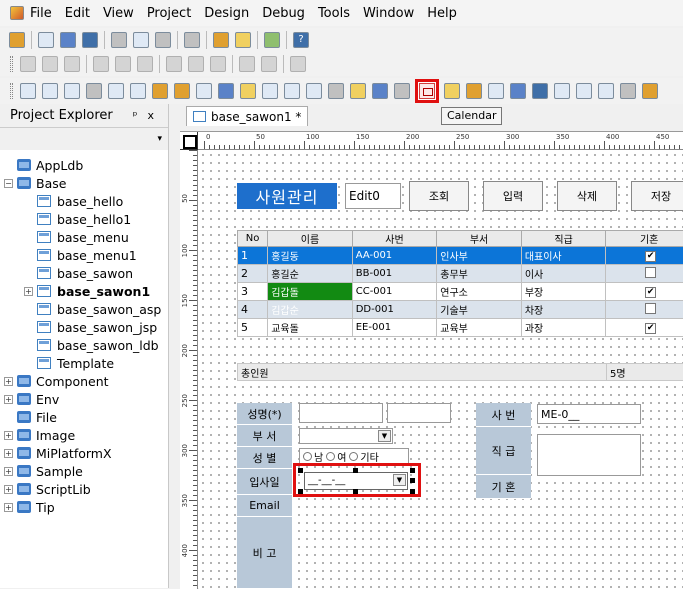  Describe the element at coordinates (479, 310) in the screenshot. I see `cell-dept: 기술부` at that location.